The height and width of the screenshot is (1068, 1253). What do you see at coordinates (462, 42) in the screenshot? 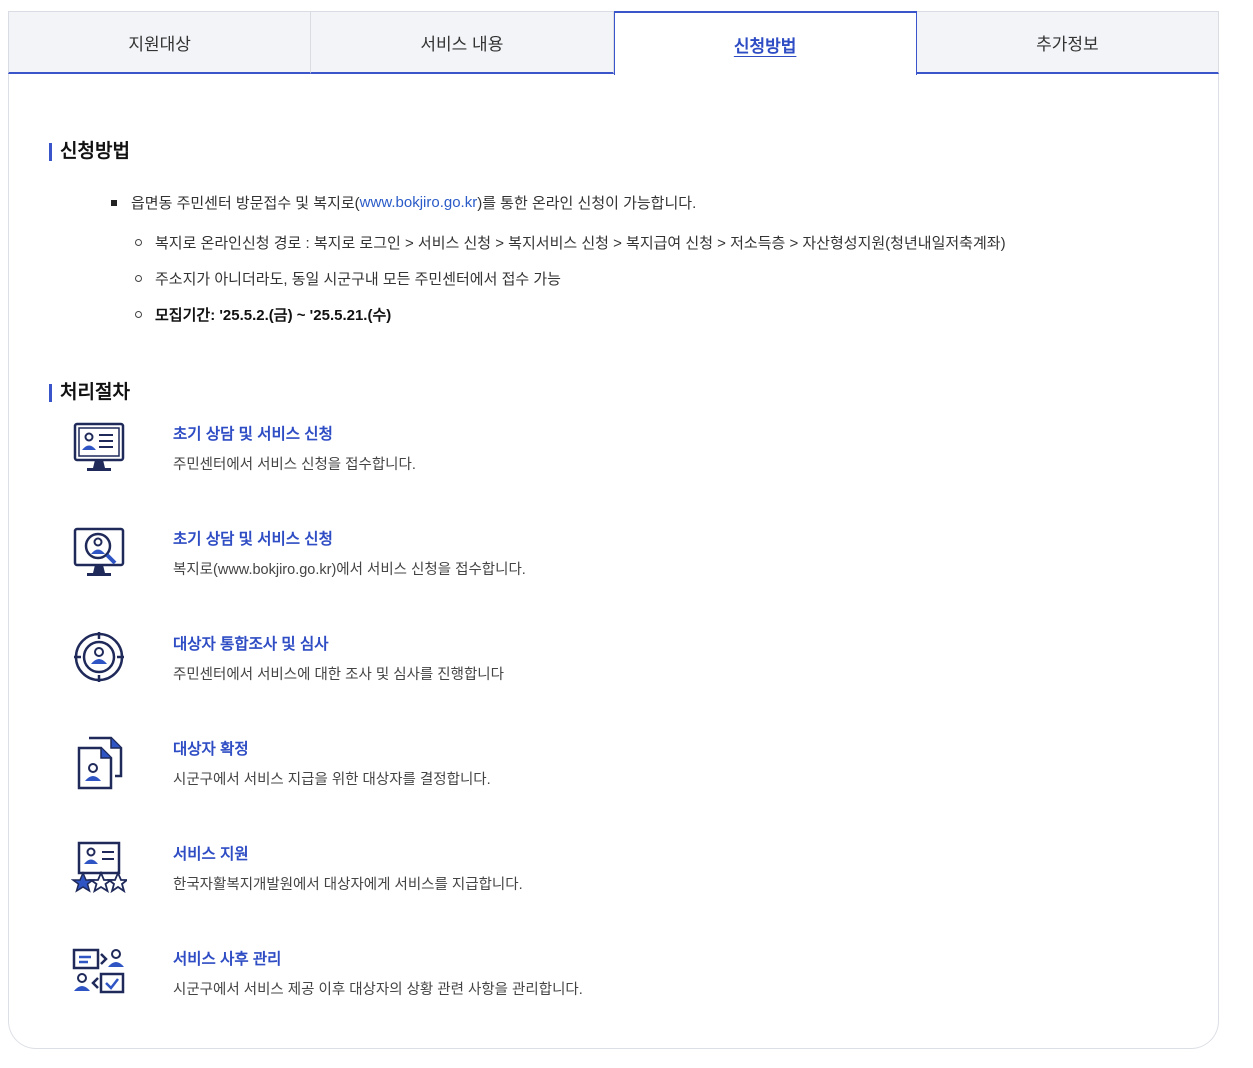
I see `tab-service-content: 서비스 내용` at bounding box center [462, 42].